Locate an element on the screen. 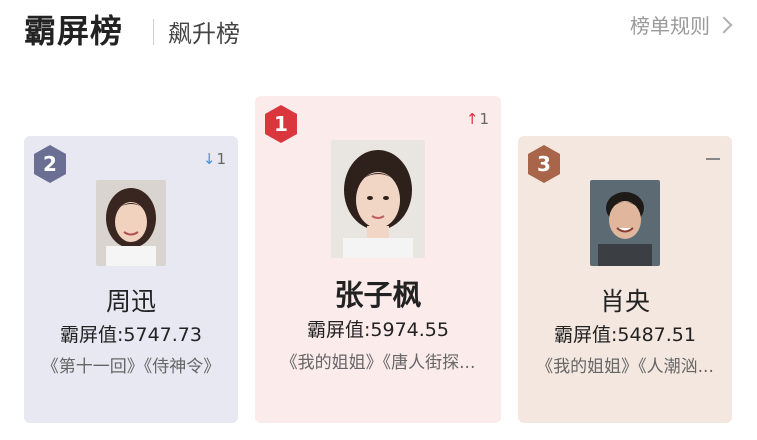 This screenshot has width=757, height=440. rules-link-label: 榜单规则 is located at coordinates (670, 26).